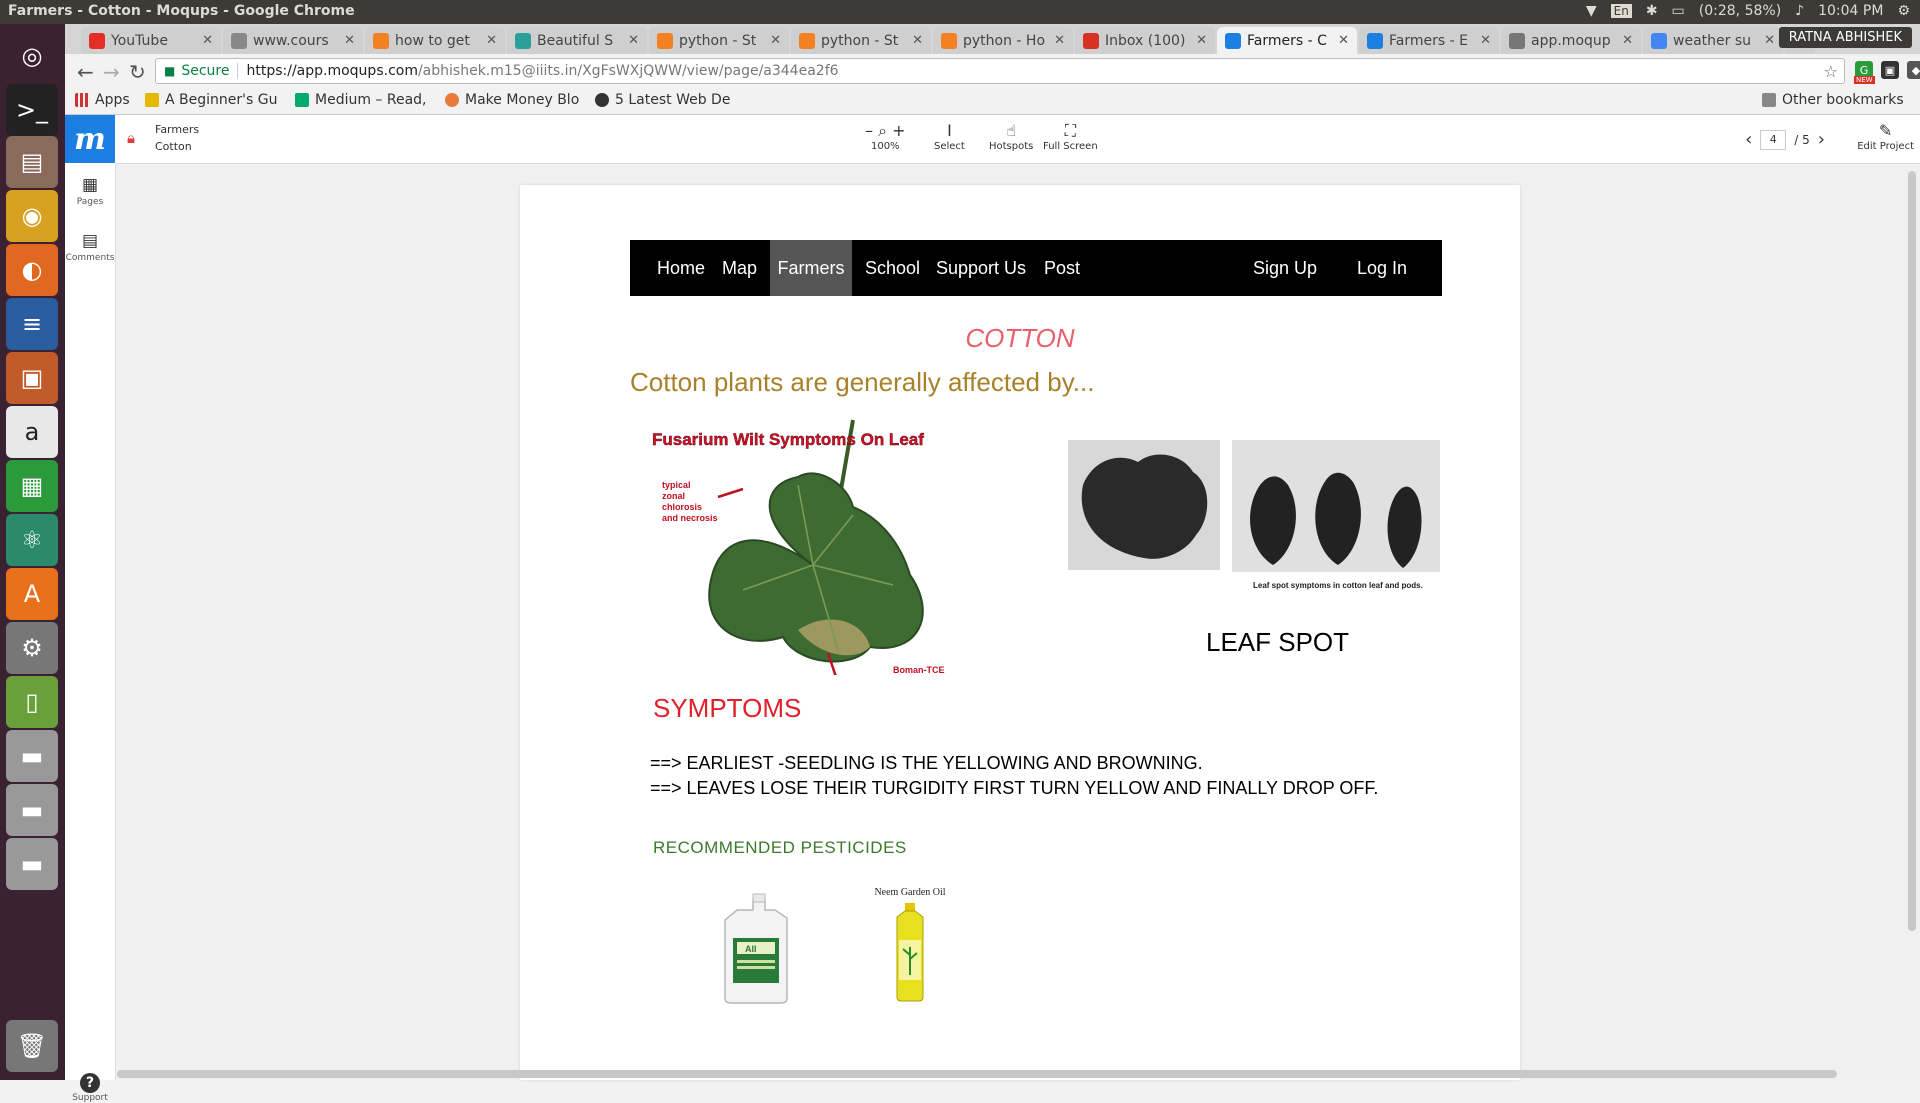 The image size is (1920, 1103). Describe the element at coordinates (32, 540) in the screenshot. I see `atom-icon: ⚛` at that location.